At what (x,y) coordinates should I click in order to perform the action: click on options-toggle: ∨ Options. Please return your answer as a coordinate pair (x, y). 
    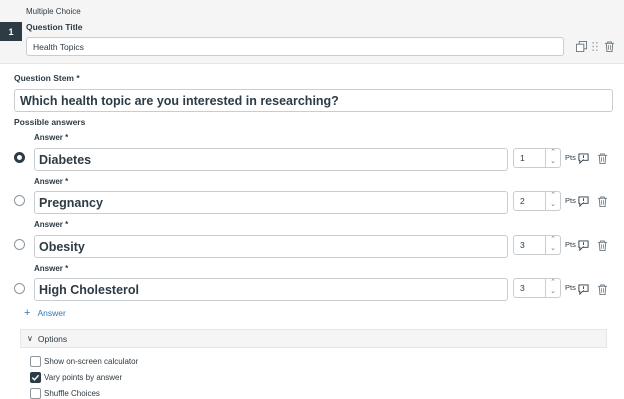
    Looking at the image, I should click on (313, 338).